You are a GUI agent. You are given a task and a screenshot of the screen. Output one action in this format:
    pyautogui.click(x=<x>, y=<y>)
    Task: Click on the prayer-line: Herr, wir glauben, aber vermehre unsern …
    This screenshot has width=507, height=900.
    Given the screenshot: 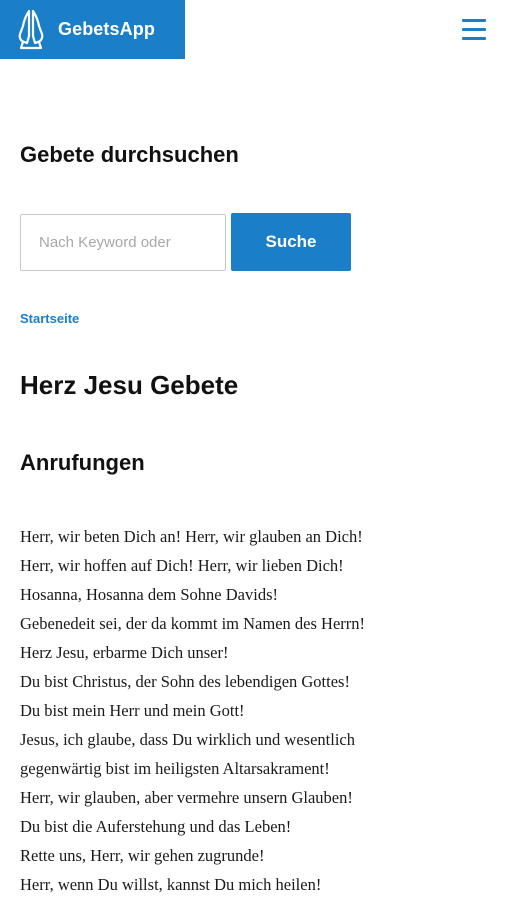 What is the action you would take?
    pyautogui.click(x=186, y=797)
    